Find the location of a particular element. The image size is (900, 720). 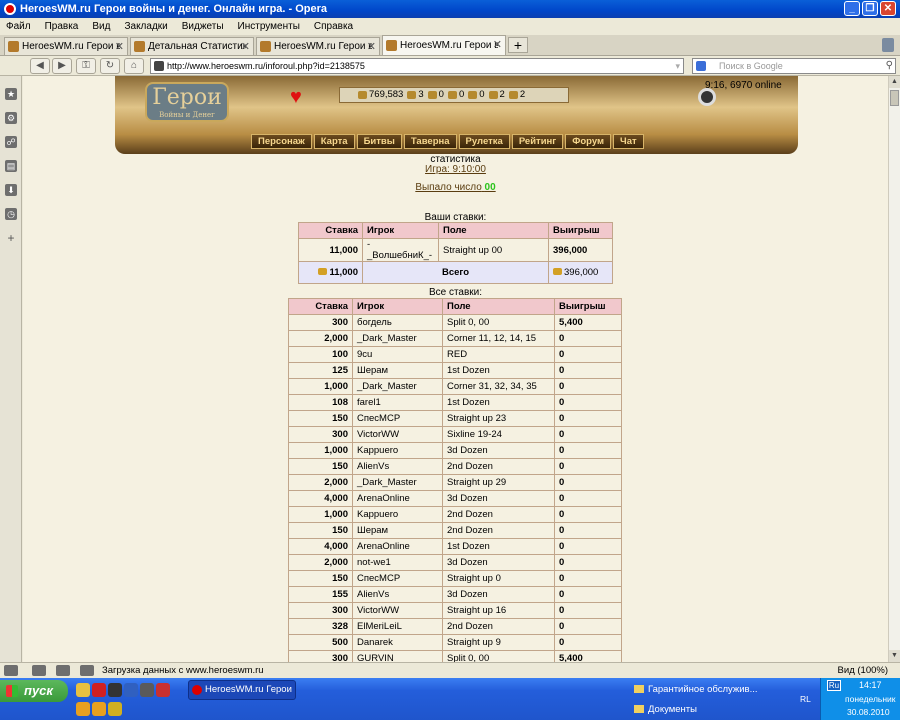

history-icon: ◷ is located at coordinates (11, 214).